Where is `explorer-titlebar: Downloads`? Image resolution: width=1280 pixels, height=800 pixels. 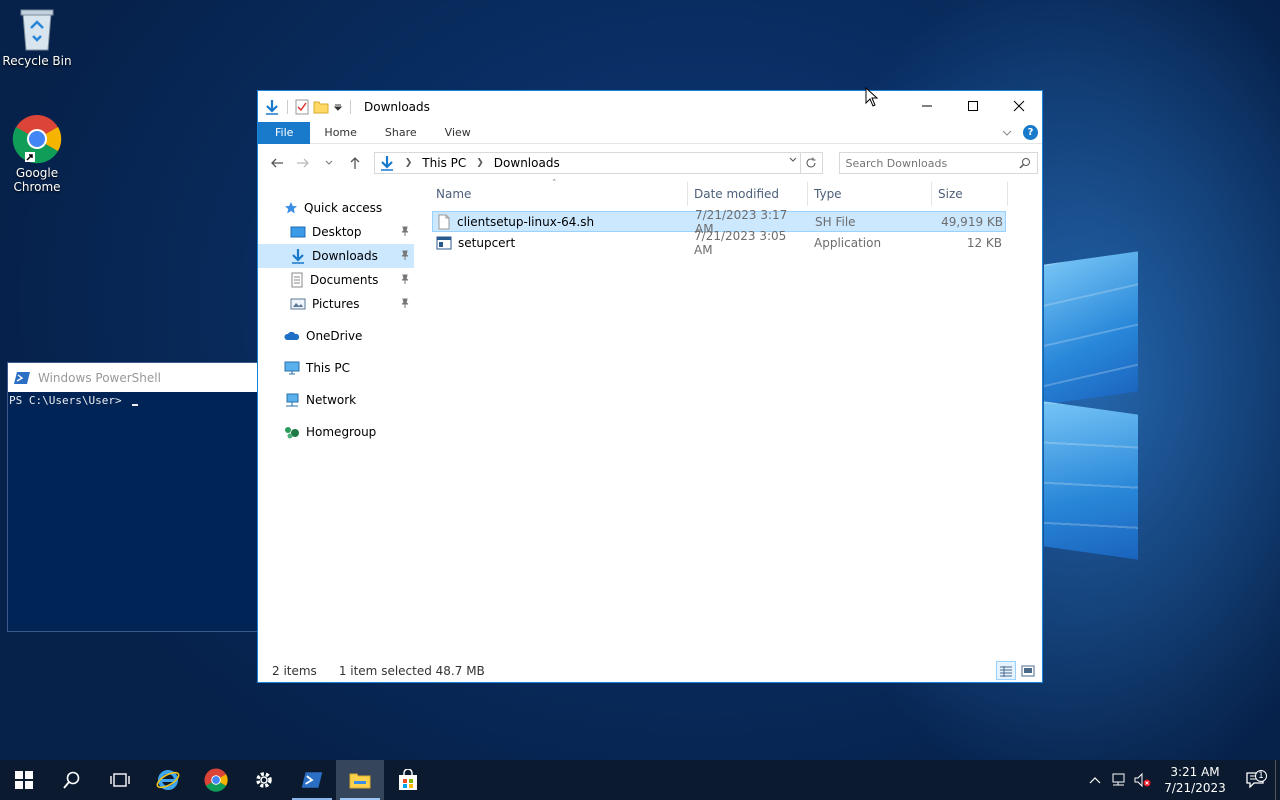
explorer-titlebar: Downloads is located at coordinates (650, 106).